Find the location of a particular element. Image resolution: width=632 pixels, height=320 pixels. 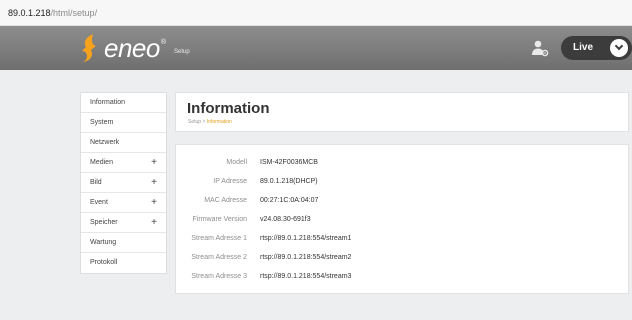

live-button-label: Live is located at coordinates (583, 47).